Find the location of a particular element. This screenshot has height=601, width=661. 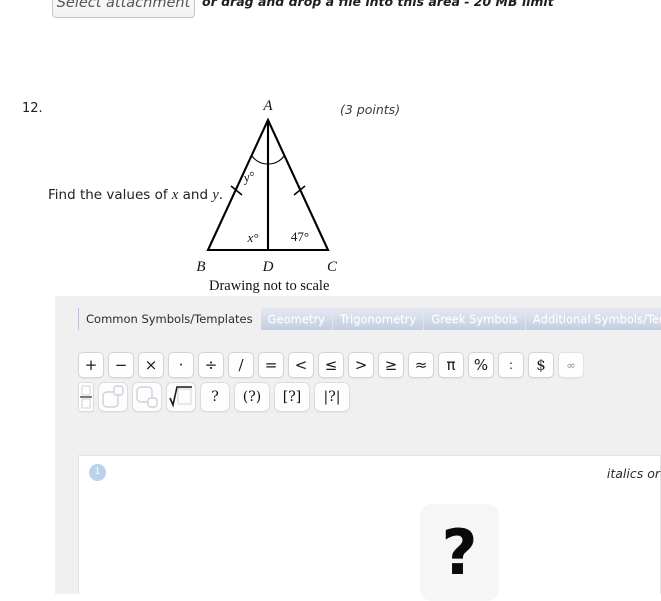

tab-additional-symbols-templates: Additional Symbols/Templates is located at coordinates (593, 319).